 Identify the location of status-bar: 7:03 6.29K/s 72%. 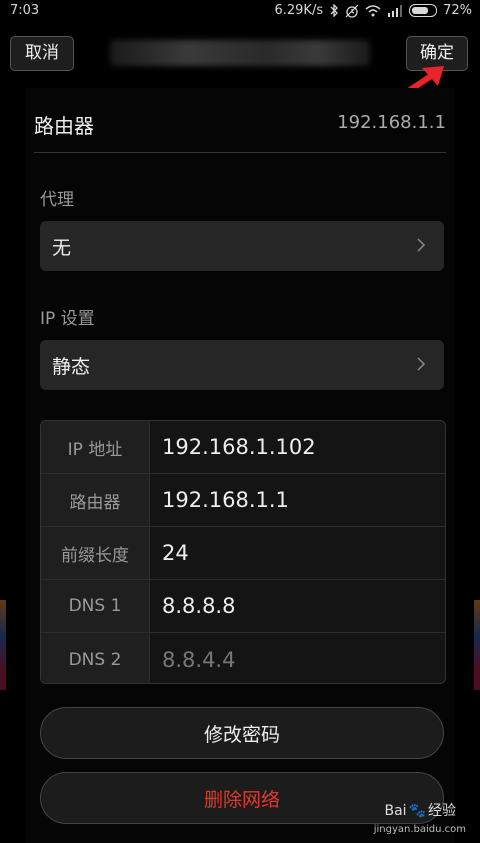
(240, 11).